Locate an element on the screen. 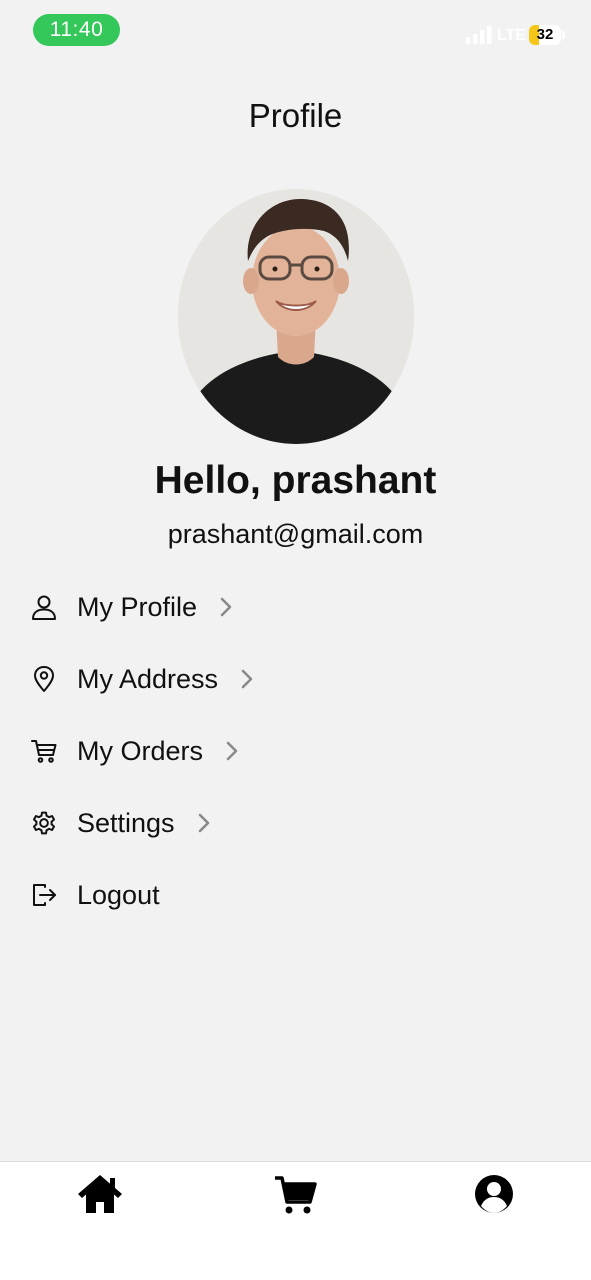 This screenshot has width=591, height=1280. menu-item-label: My Profile is located at coordinates (137, 606).